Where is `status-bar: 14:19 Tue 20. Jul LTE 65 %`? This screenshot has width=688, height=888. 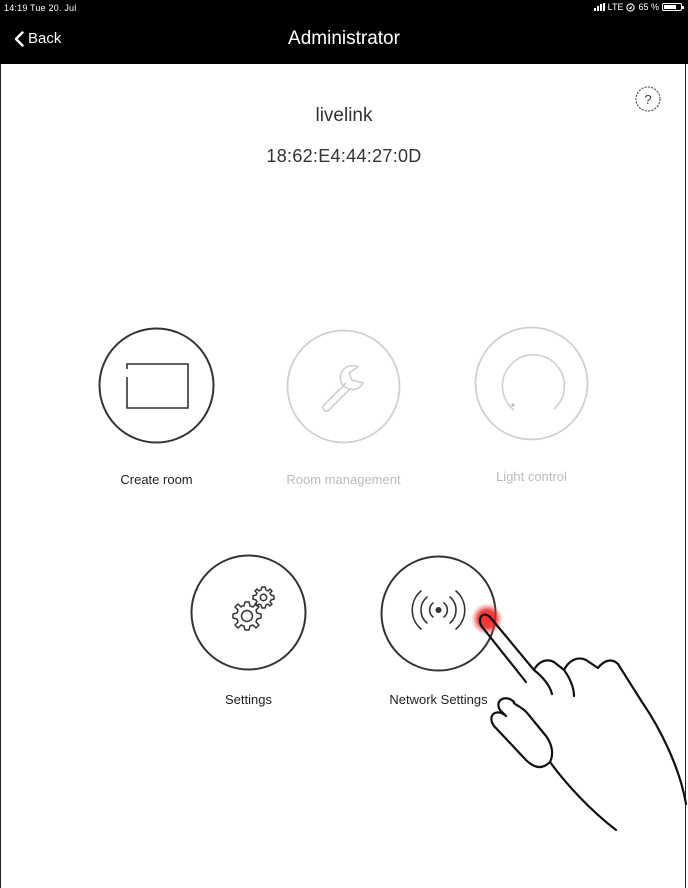
status-bar: 14:19 Tue 20. Jul LTE 65 % is located at coordinates (344, 8).